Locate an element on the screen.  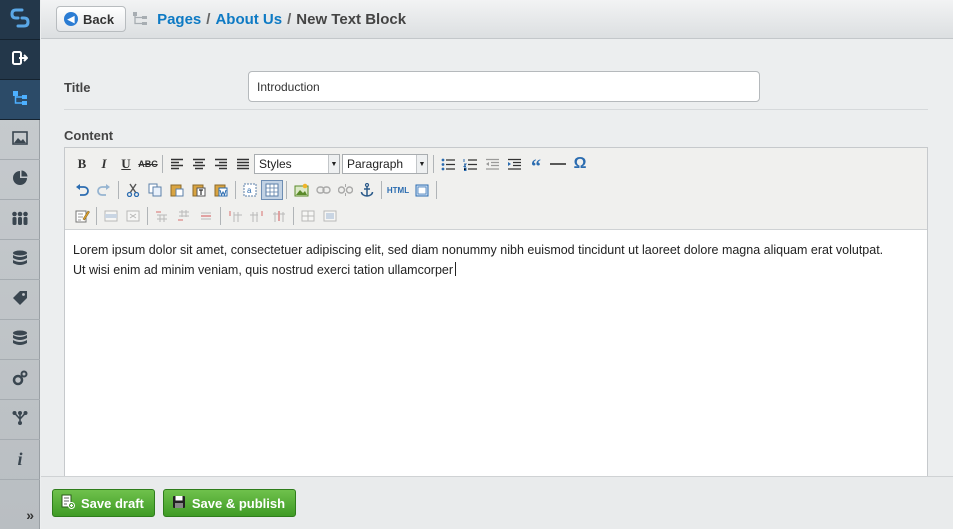
save-draft-label: Save draft is located at coordinates (112, 503).